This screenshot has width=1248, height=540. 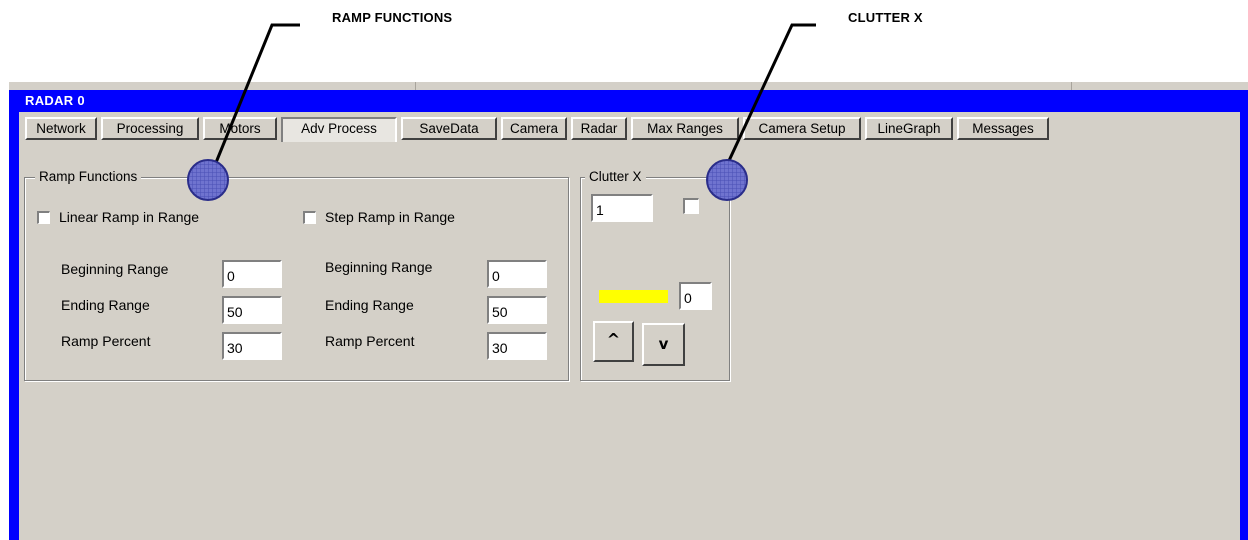 I want to click on step-ending-range-label: Ending Range, so click(x=369, y=305).